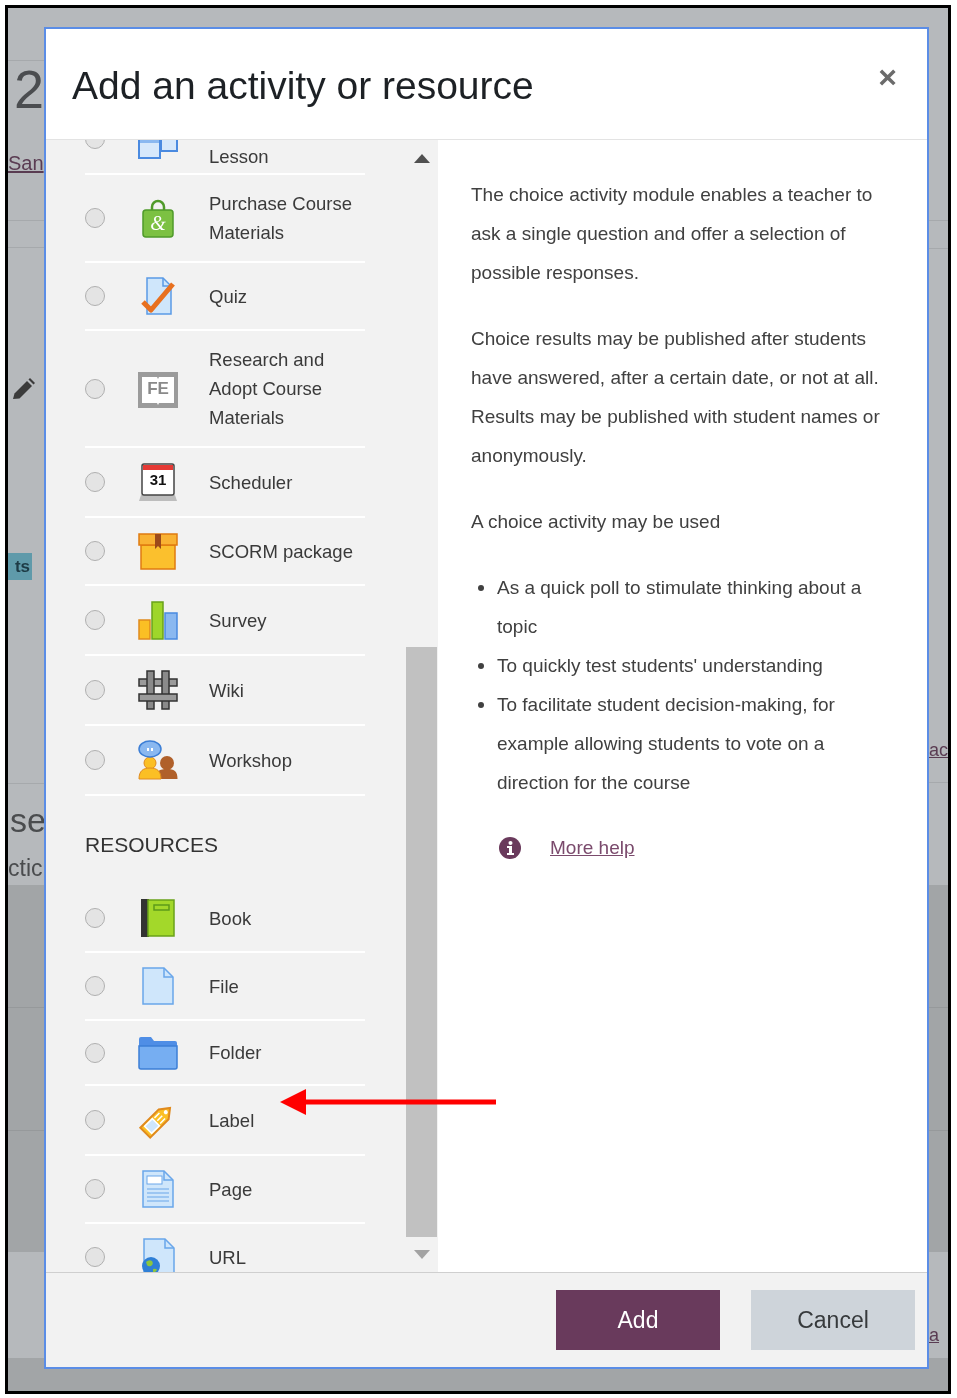 The height and width of the screenshot is (1398, 957). I want to click on package-icon, so click(158, 551).